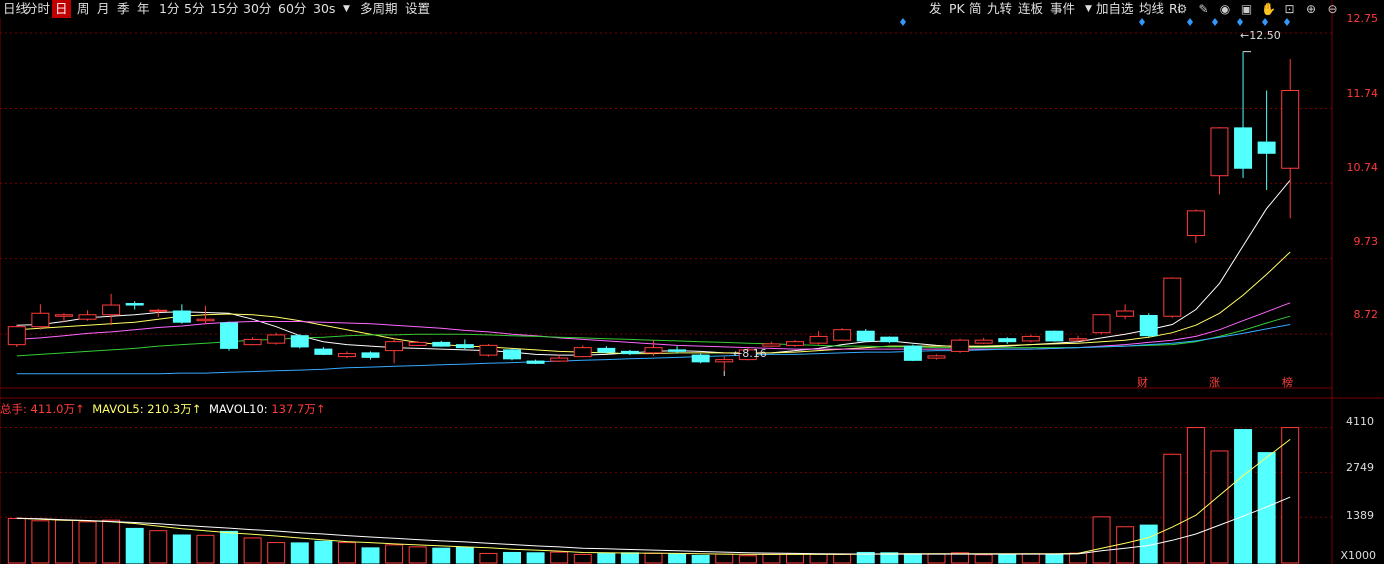 The image size is (1384, 564). What do you see at coordinates (1333, 9) in the screenshot?
I see `zoom-out-icon: ⊖` at bounding box center [1333, 9].